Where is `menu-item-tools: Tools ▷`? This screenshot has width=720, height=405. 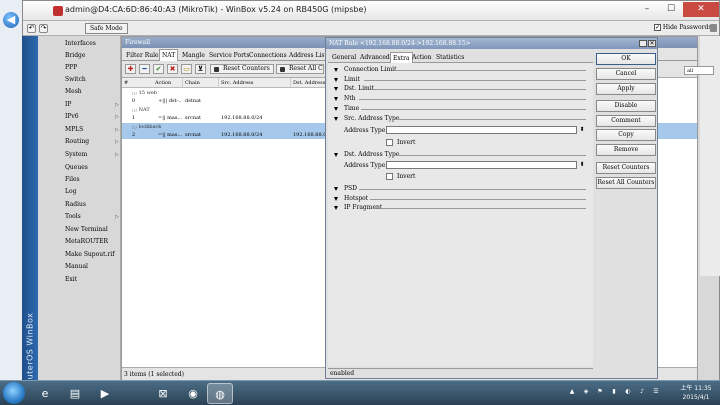
menu-item-tools: Tools ▷ is located at coordinates (92, 217).